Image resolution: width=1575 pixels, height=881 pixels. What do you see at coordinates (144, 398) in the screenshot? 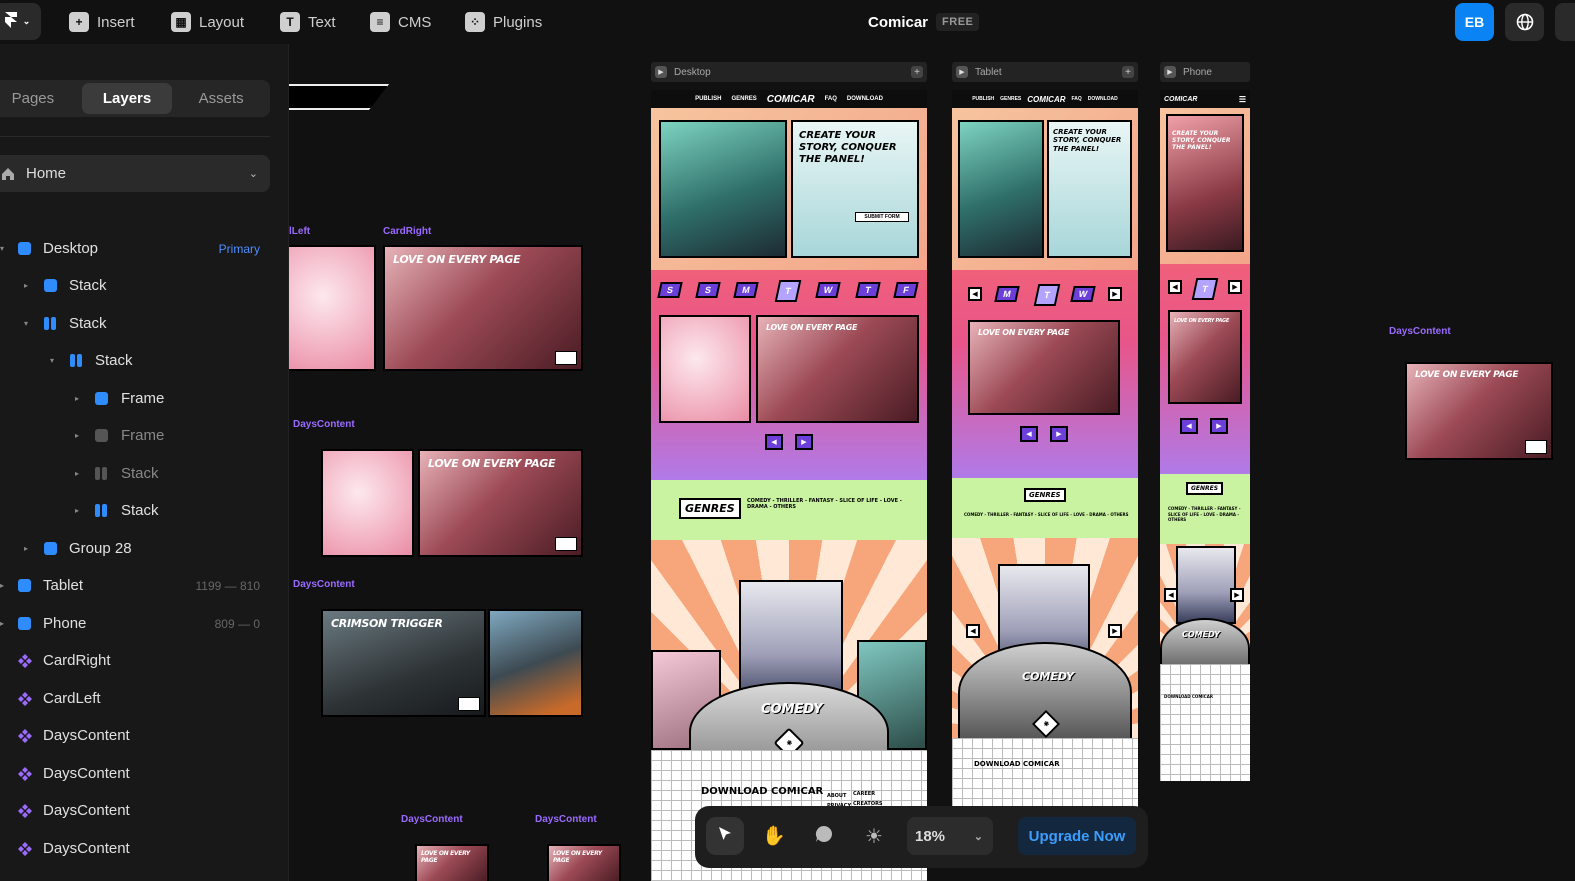
I see `layer-frame: ▸ Frame` at bounding box center [144, 398].